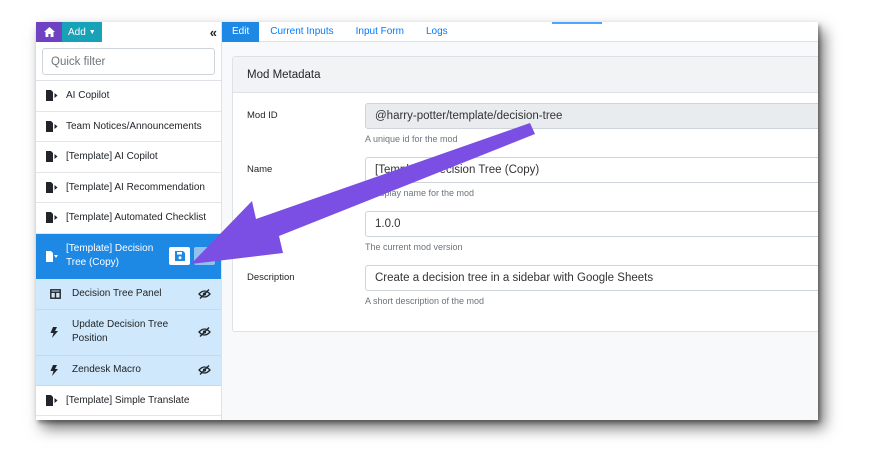  I want to click on description-label: Description, so click(271, 277).